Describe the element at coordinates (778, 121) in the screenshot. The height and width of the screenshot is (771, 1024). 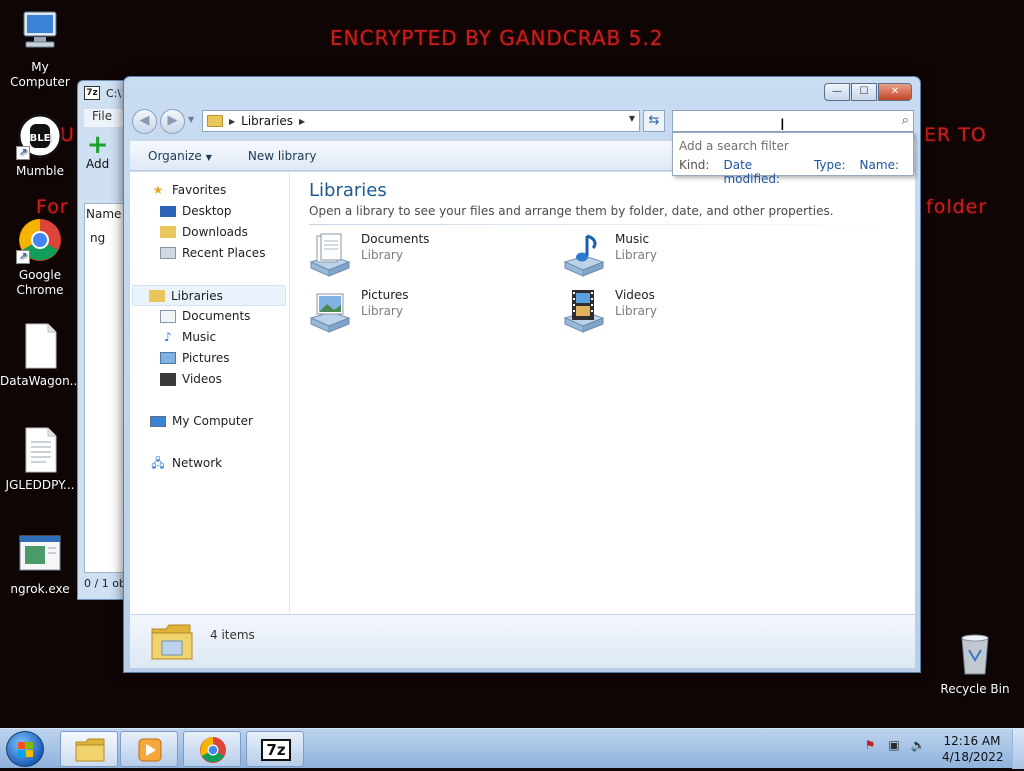
I see `search-input` at that location.